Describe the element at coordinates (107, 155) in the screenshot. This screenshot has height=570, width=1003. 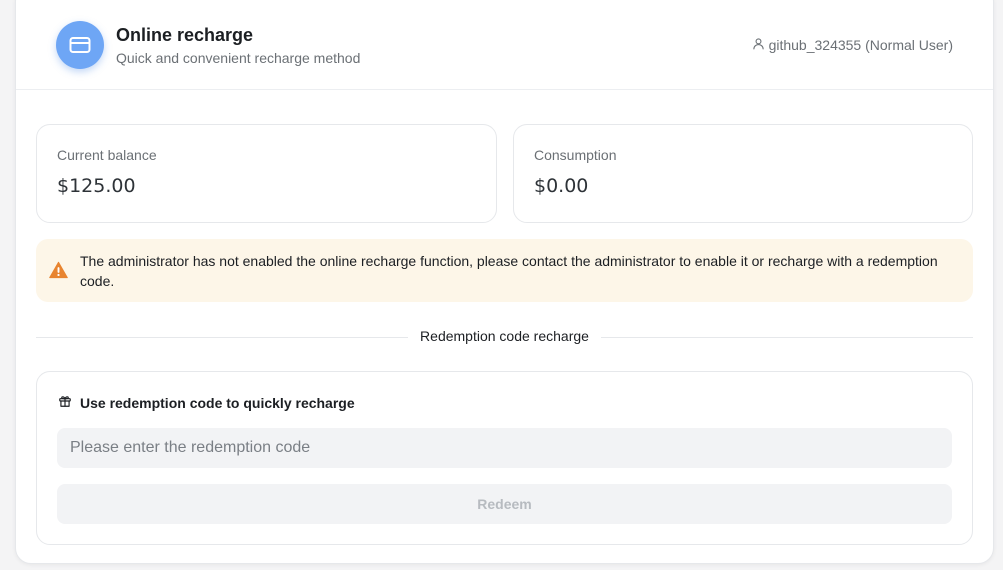
I see `balance-label: Current balance` at that location.